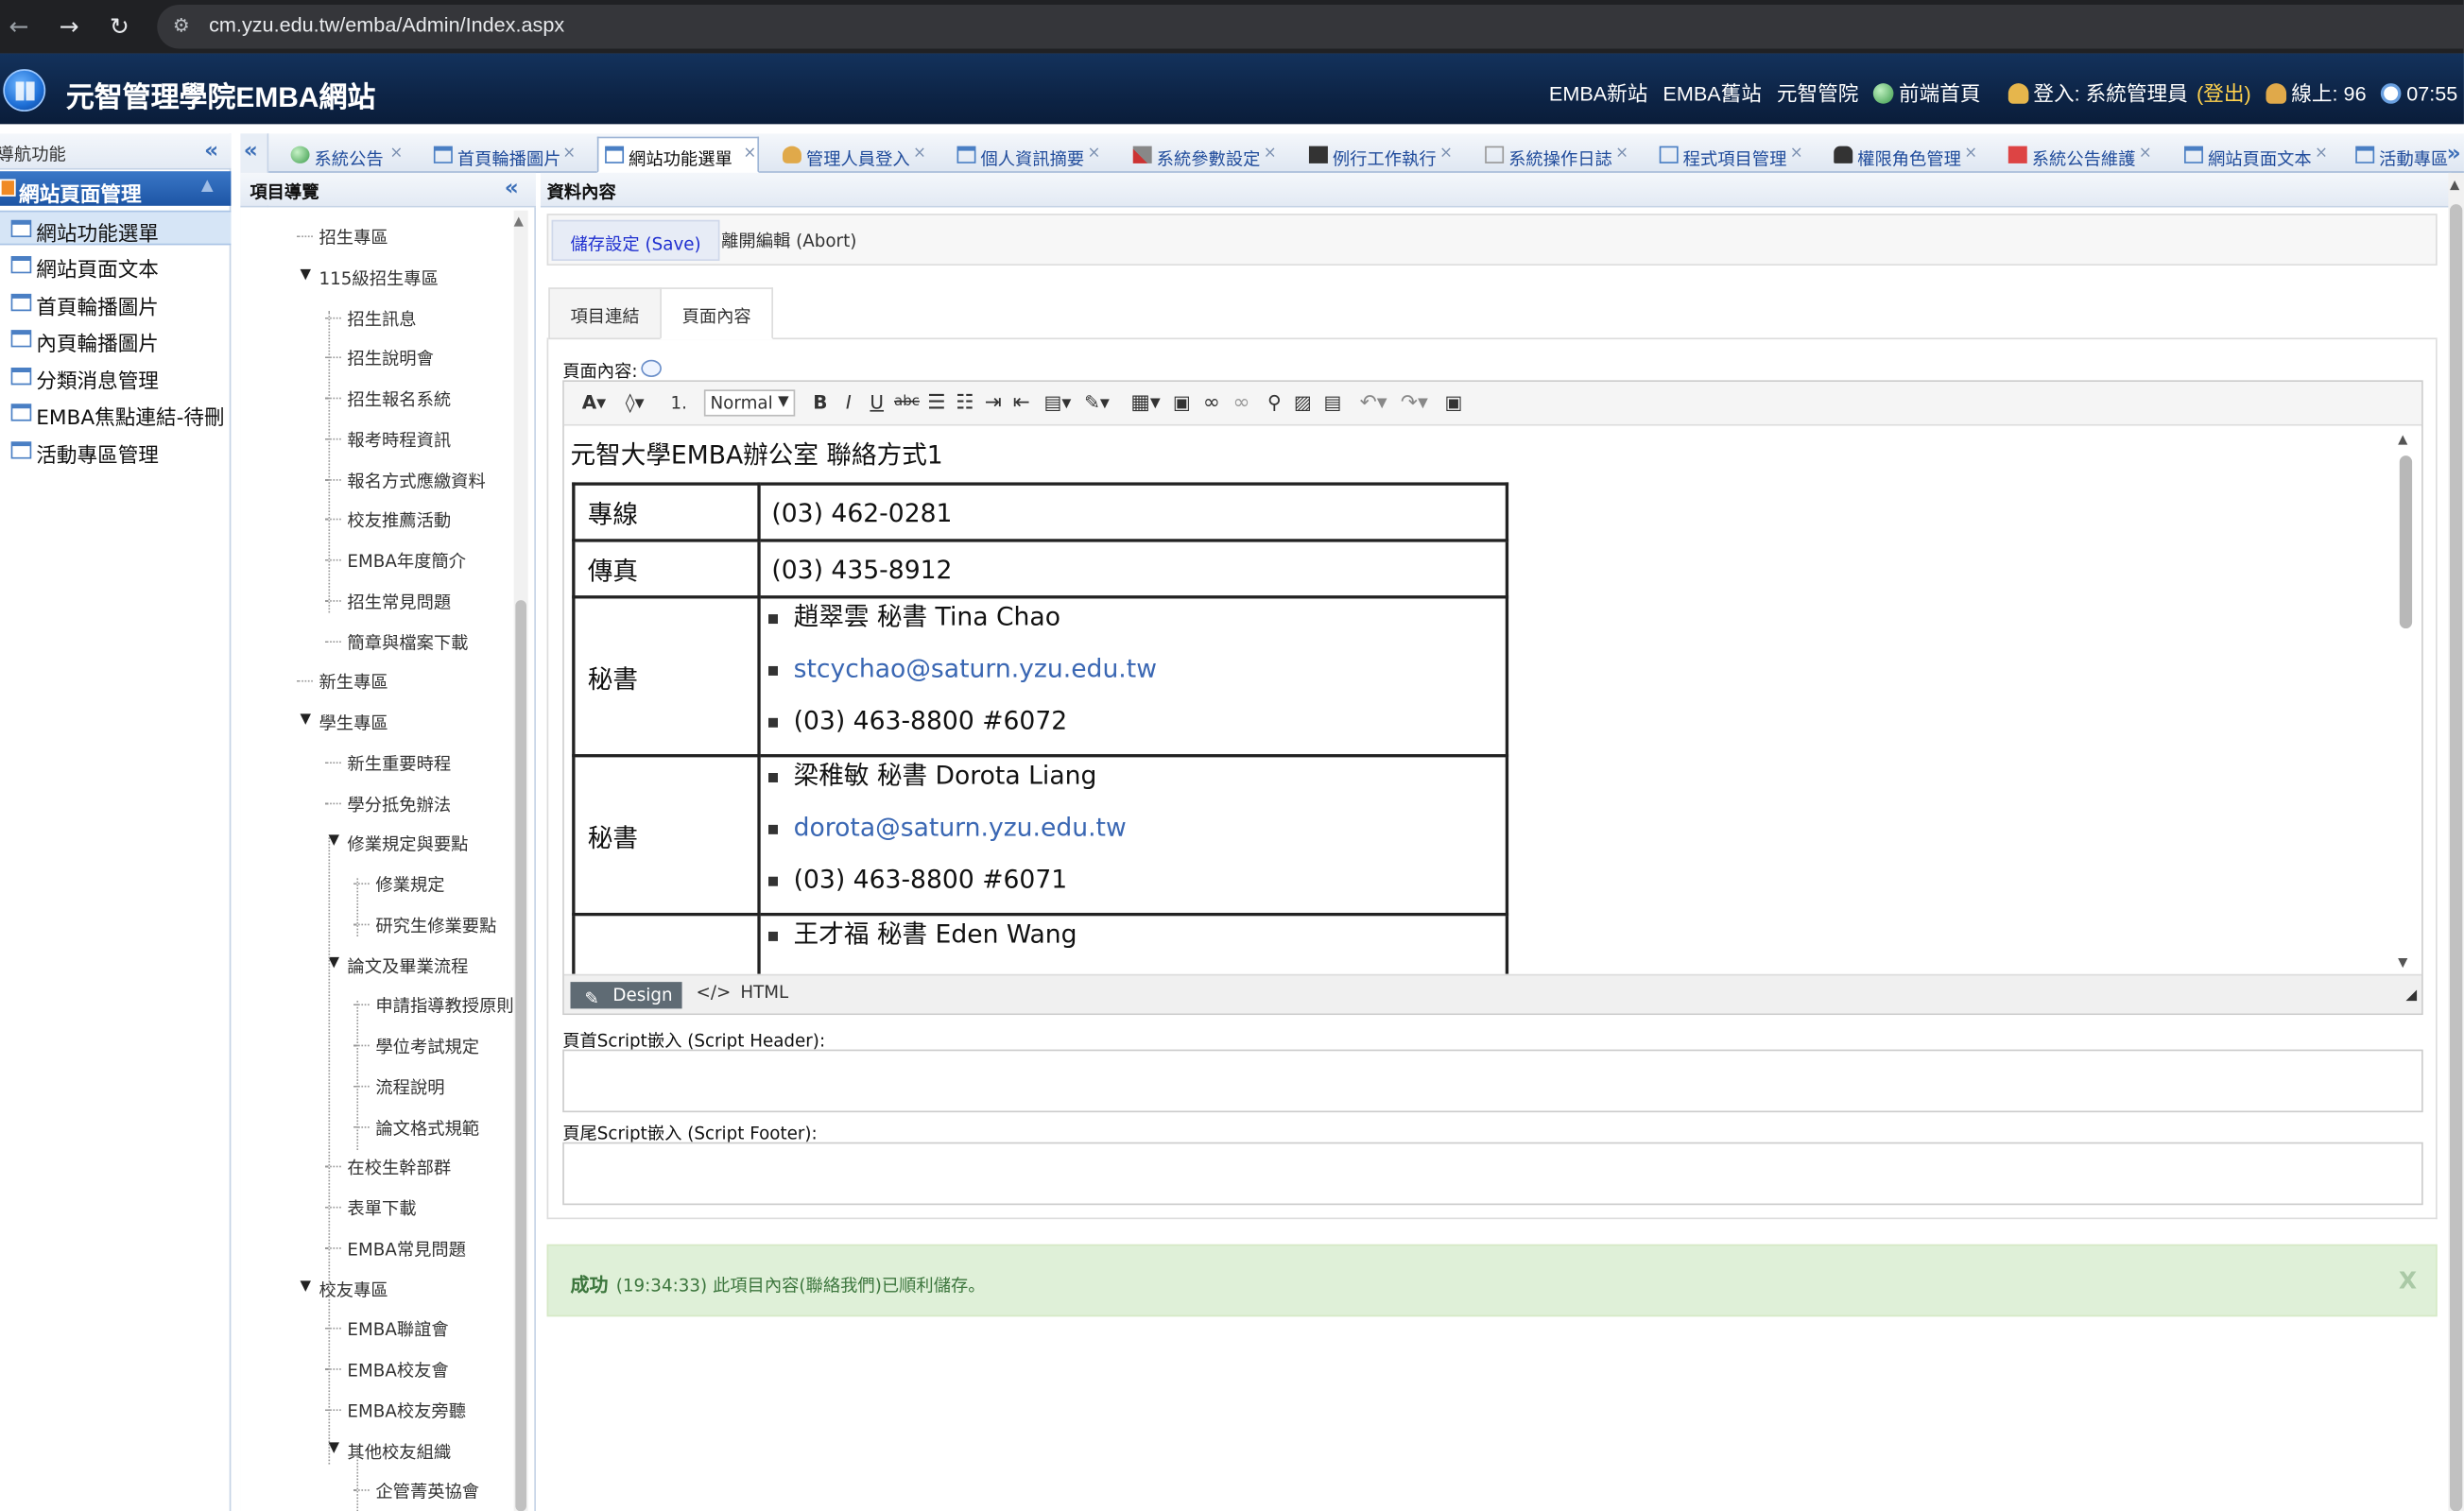 The image size is (2464, 1511). I want to click on yzu-cm-link: 元智管院, so click(1817, 93).